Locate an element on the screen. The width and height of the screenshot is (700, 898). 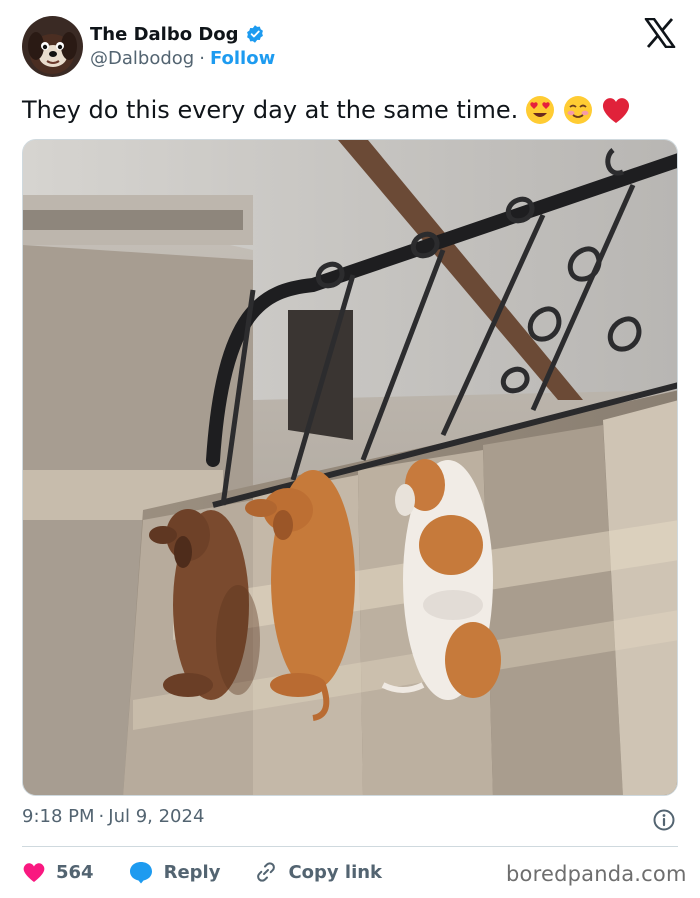
like-button: 564 is located at coordinates (58, 872).